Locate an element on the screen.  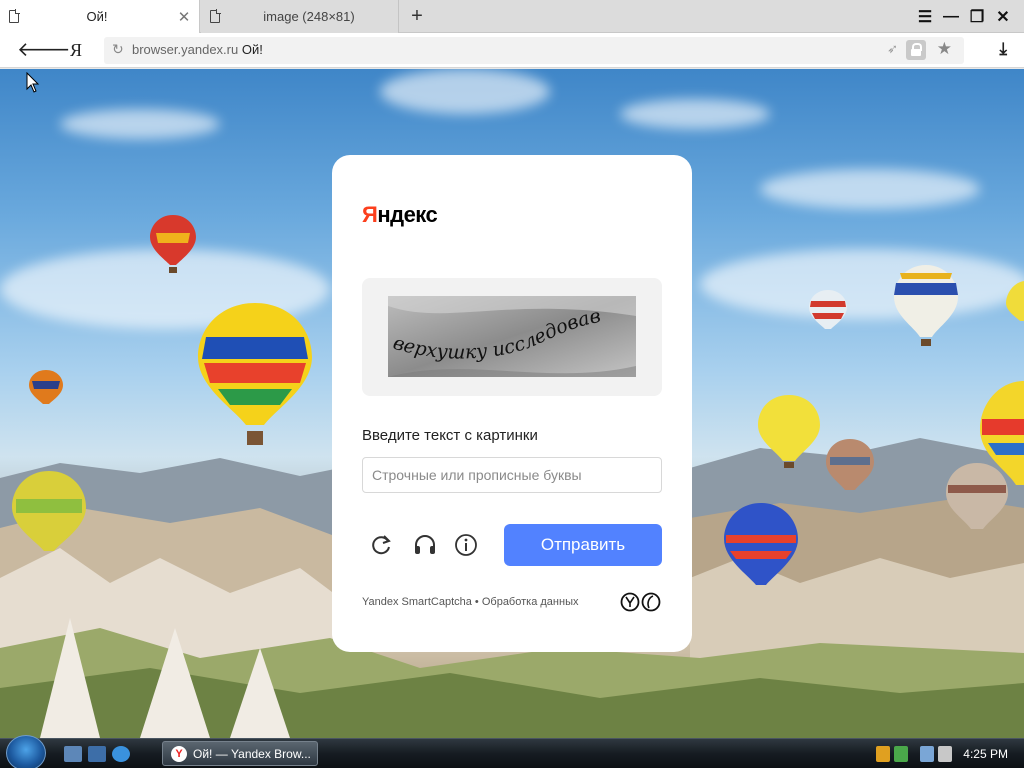
captcha-answer-input is located at coordinates (512, 475).